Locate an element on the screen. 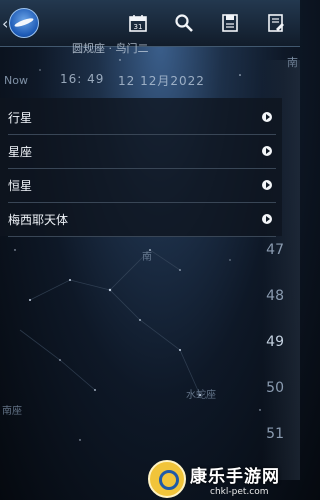 The image size is (320, 500). menu-item-label: 梅西耶天体 is located at coordinates (38, 219).